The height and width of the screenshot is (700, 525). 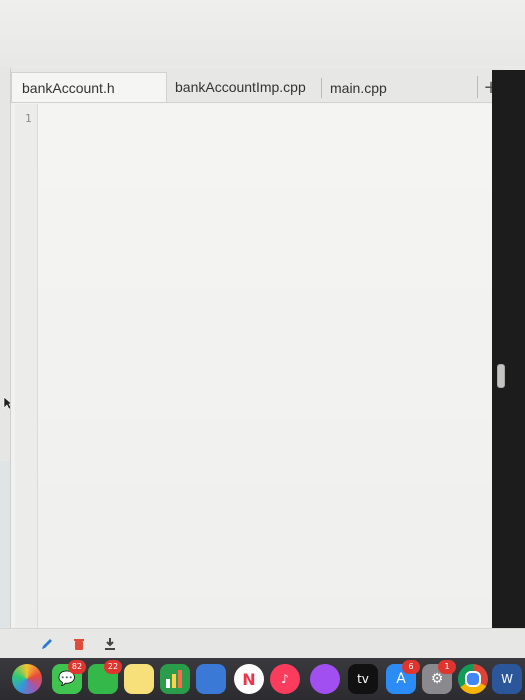 I want to click on right-dark-panel, so click(x=508, y=351).